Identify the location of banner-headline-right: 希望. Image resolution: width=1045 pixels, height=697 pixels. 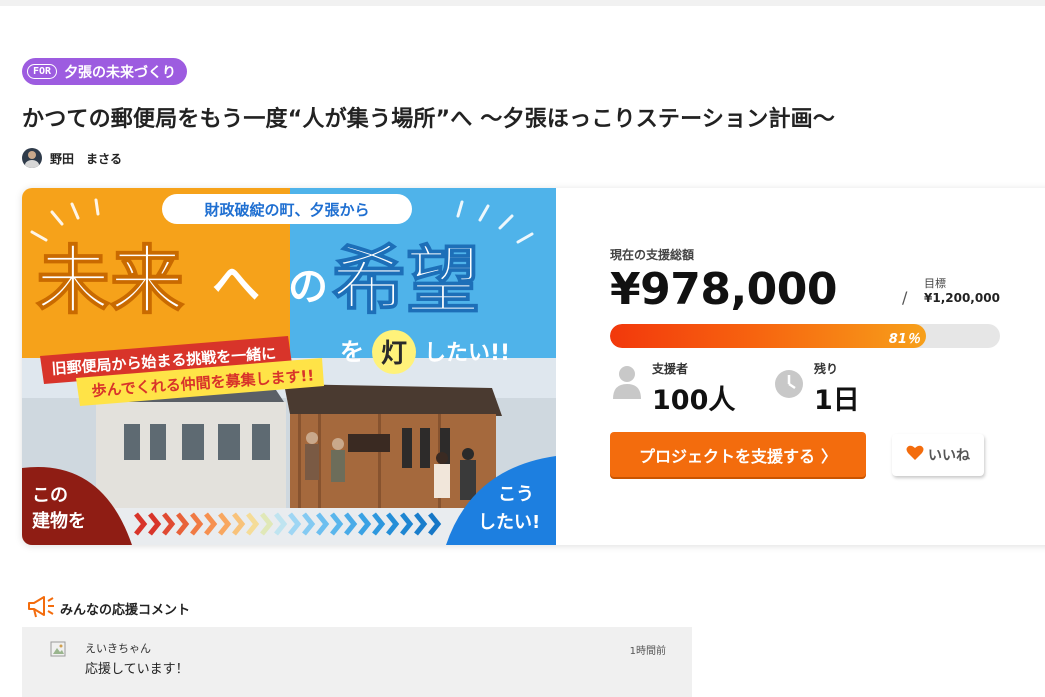
(406, 281).